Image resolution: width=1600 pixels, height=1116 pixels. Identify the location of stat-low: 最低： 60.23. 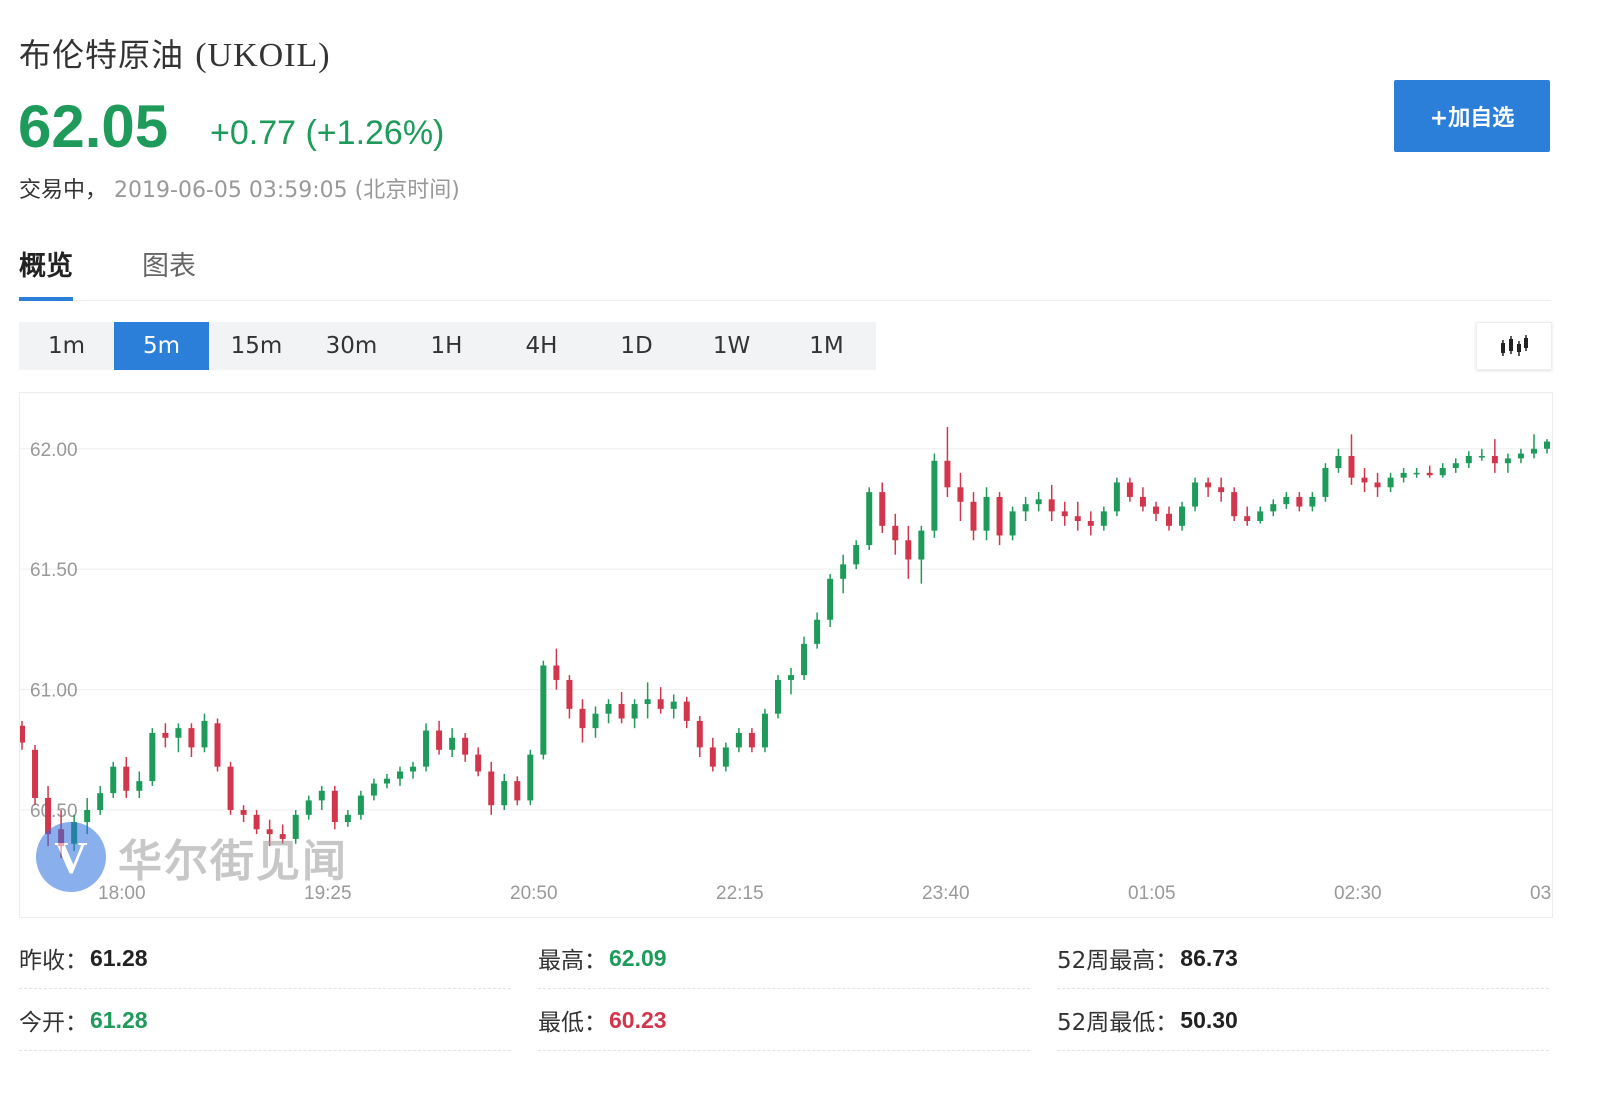
(784, 1020).